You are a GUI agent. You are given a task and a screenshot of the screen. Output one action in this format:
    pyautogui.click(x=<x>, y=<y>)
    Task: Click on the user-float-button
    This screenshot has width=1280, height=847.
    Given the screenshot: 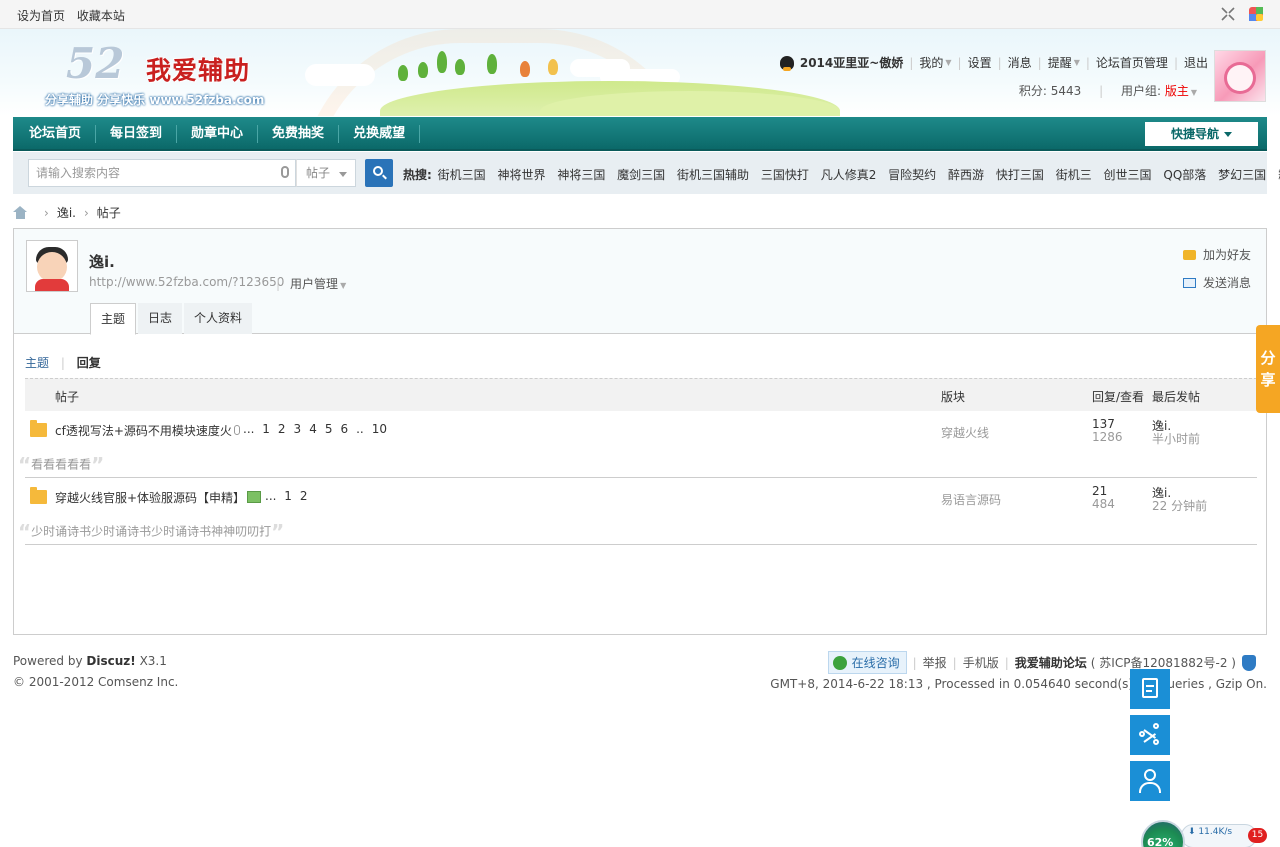 What is the action you would take?
    pyautogui.click(x=1150, y=781)
    